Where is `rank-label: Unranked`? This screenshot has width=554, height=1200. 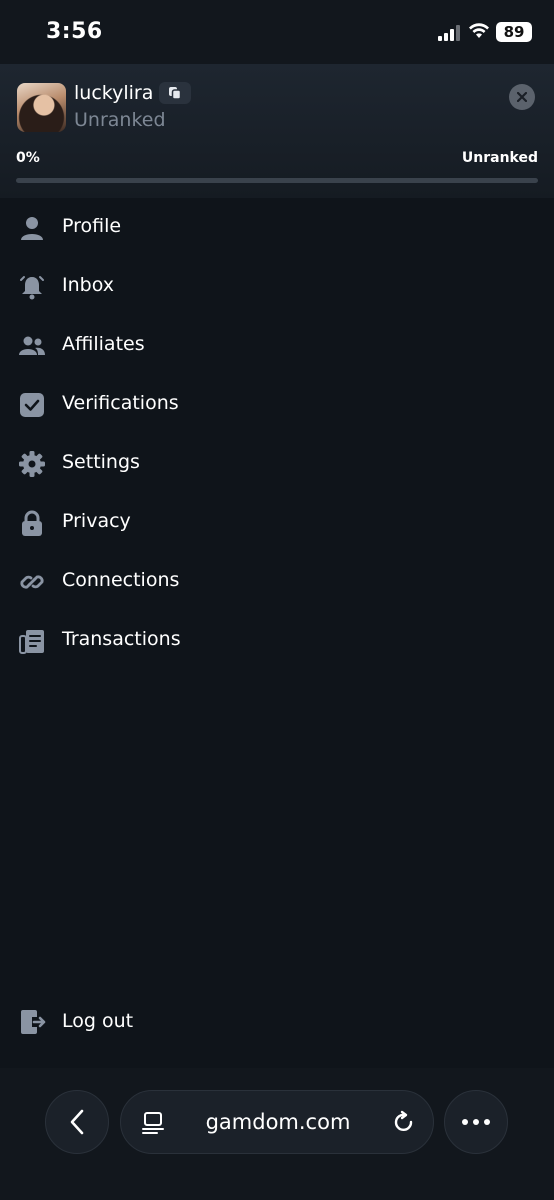 rank-label: Unranked is located at coordinates (120, 120).